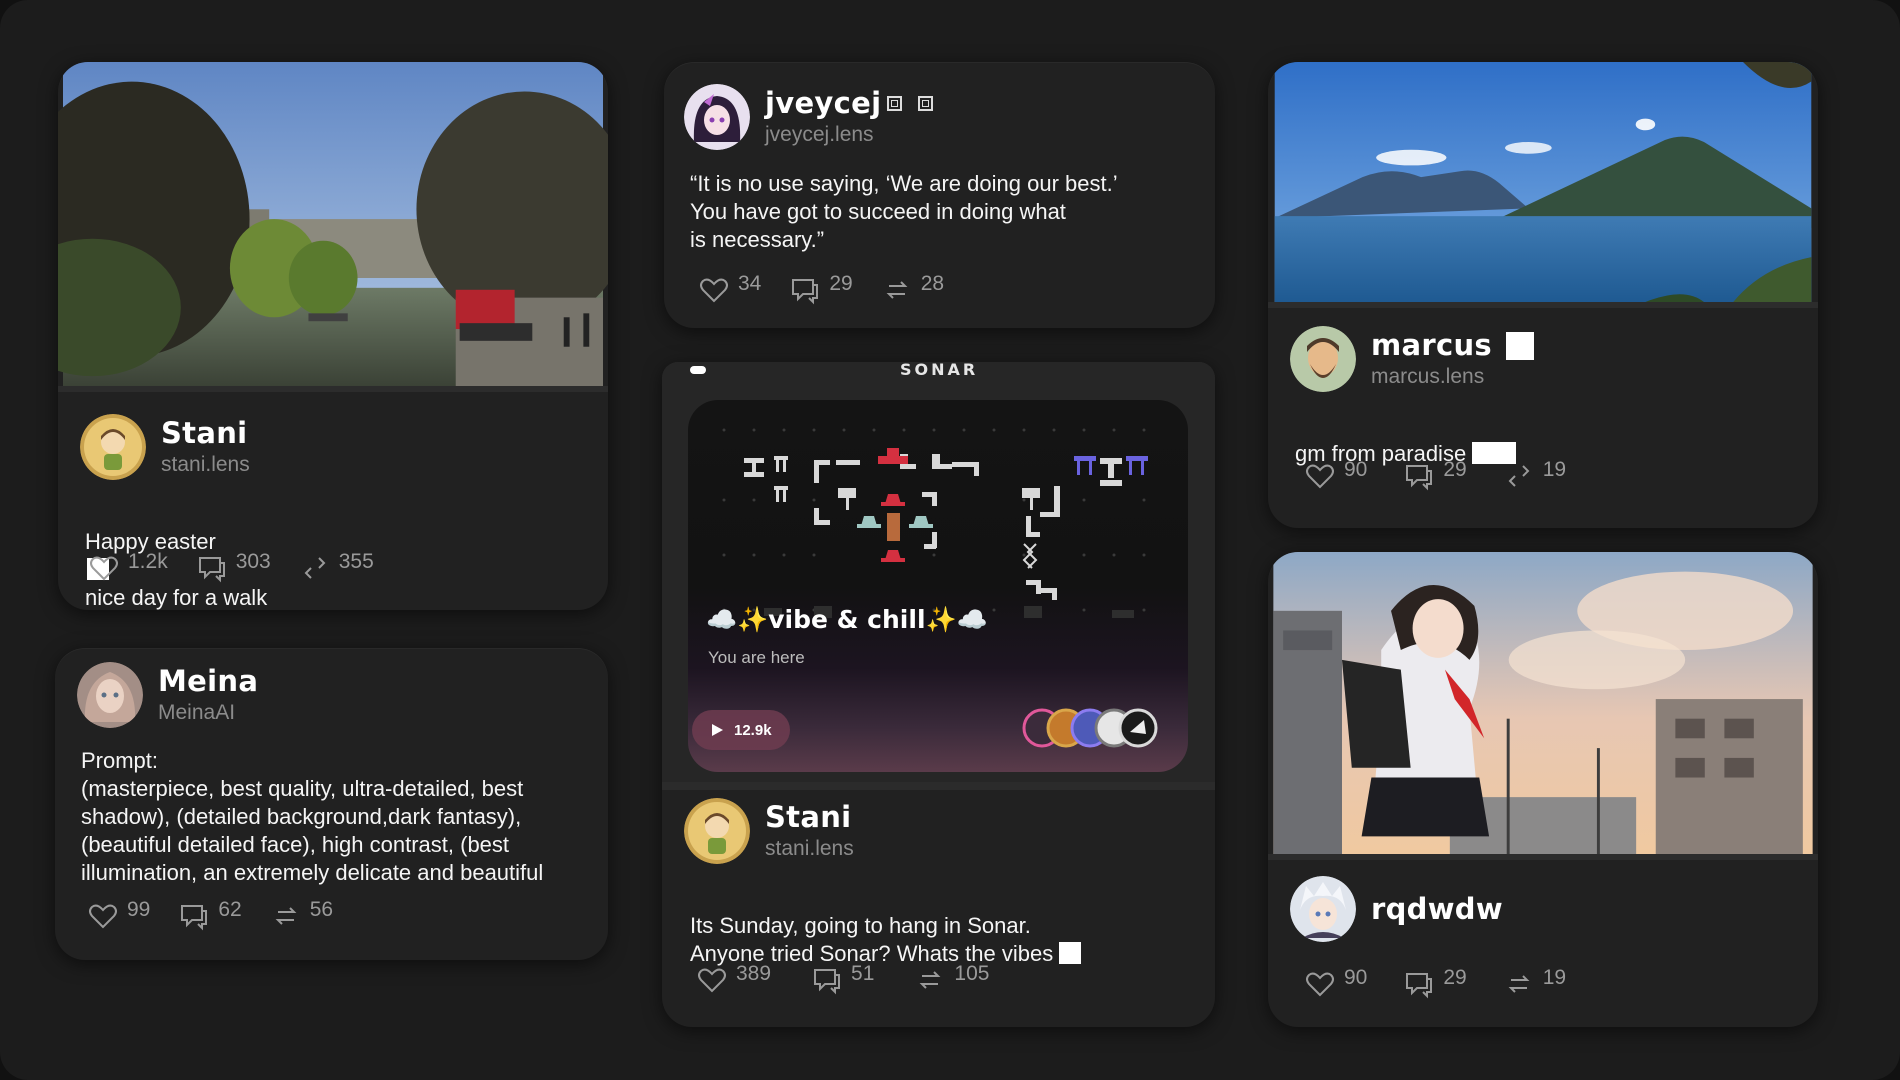 The image size is (1900, 1080). I want to click on mirror-button: 56, so click(302, 915).